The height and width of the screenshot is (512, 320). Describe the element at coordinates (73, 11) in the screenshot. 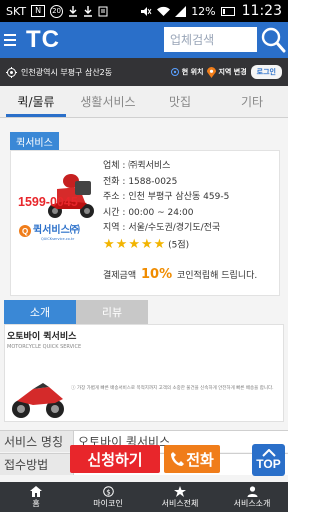

I see `download-icon` at that location.